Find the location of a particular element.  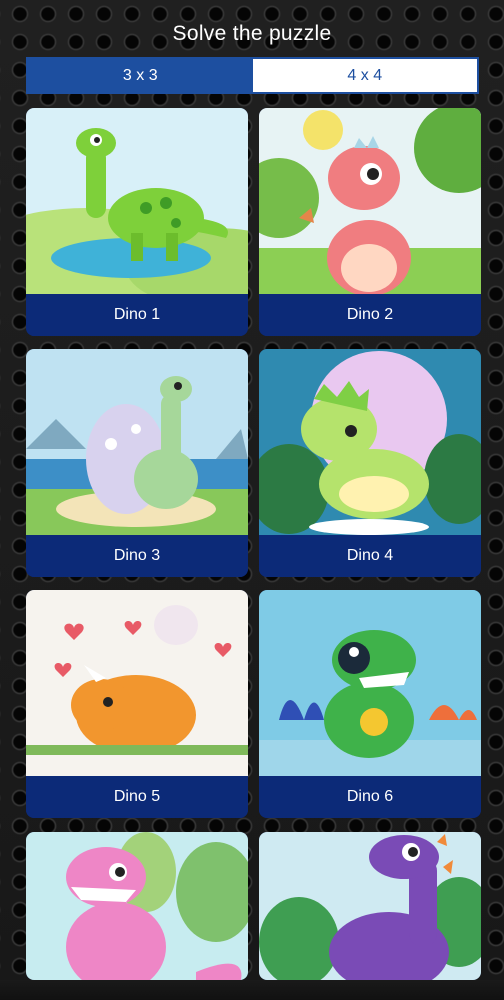

dino-6-thumbnail is located at coordinates (370, 683).